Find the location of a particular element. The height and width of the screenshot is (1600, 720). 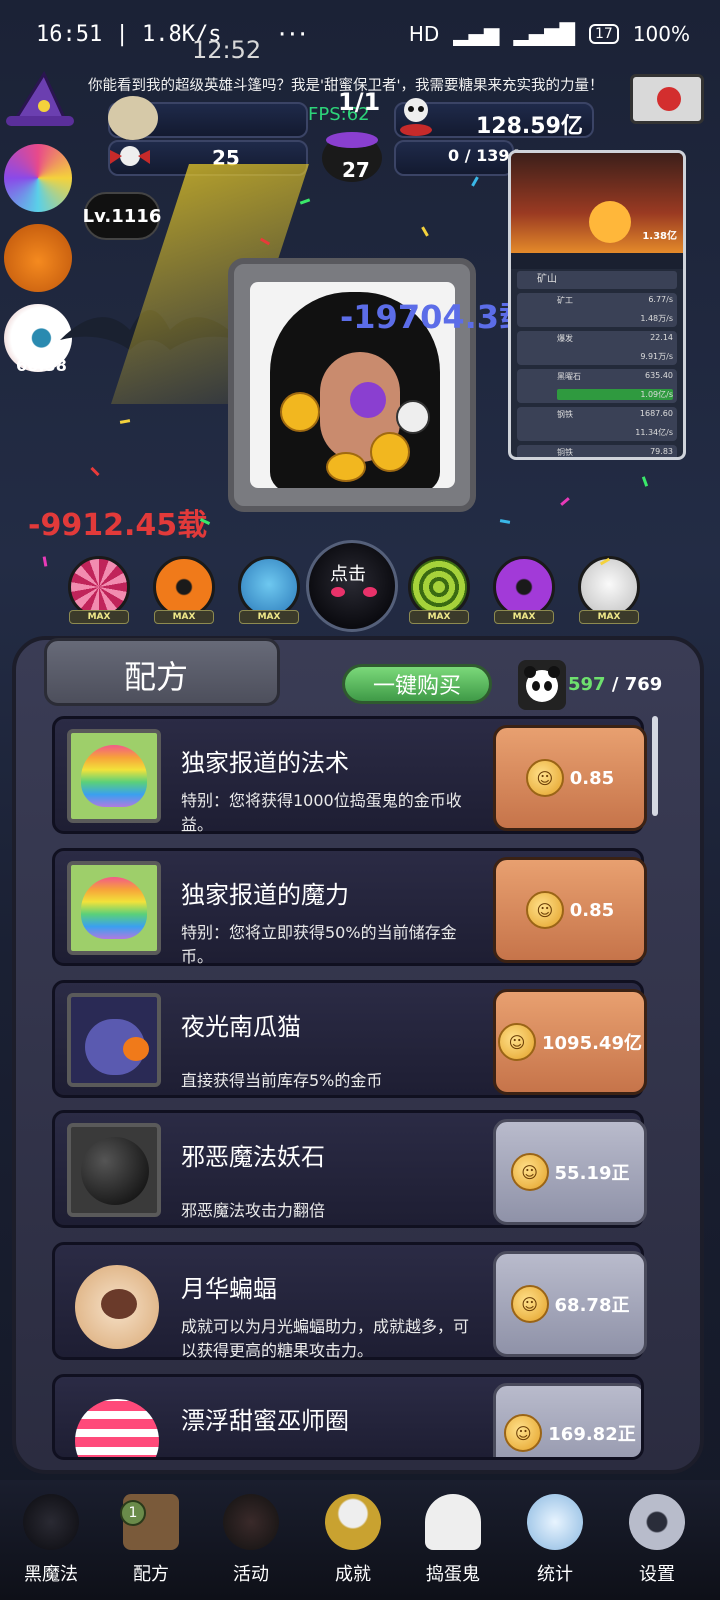

nav-label: 活动 is located at coordinates (251, 1574).